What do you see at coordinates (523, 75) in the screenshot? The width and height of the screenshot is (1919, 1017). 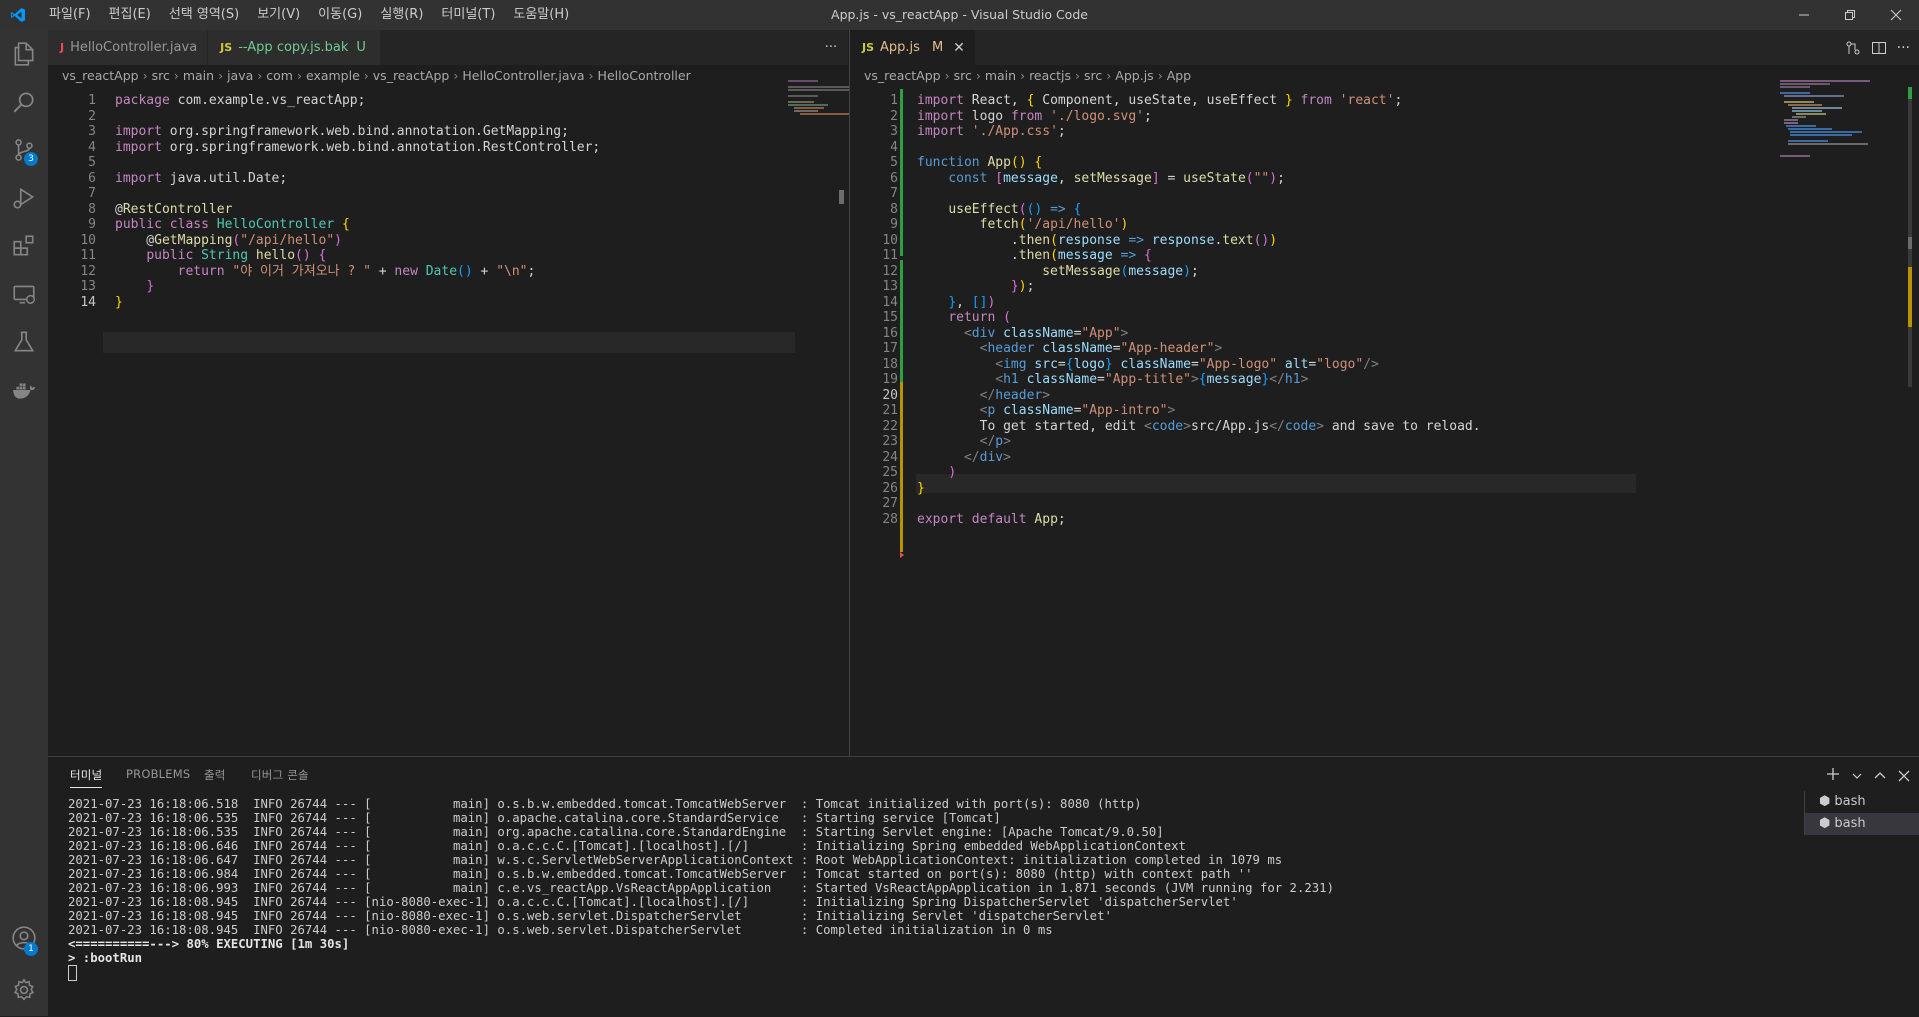 I see `breadcrumb-item: HelloController.java` at bounding box center [523, 75].